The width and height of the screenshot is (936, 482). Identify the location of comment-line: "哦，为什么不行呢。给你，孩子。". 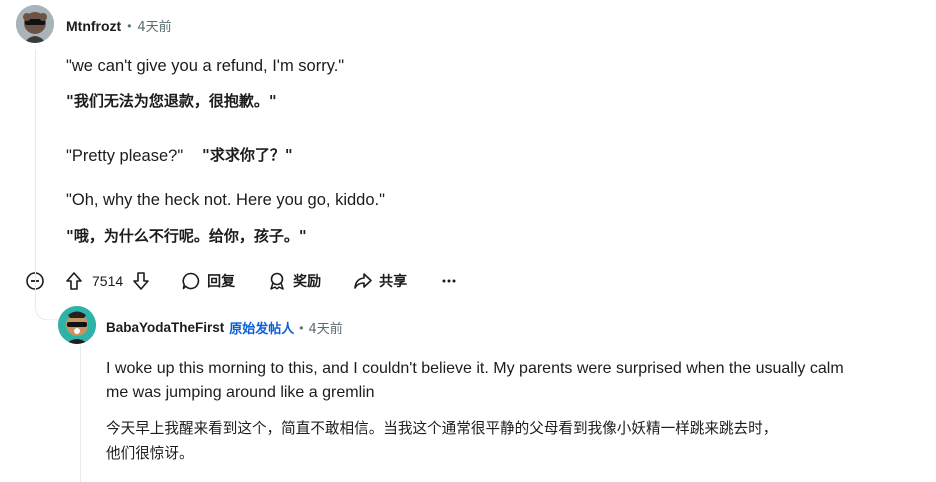
(186, 236).